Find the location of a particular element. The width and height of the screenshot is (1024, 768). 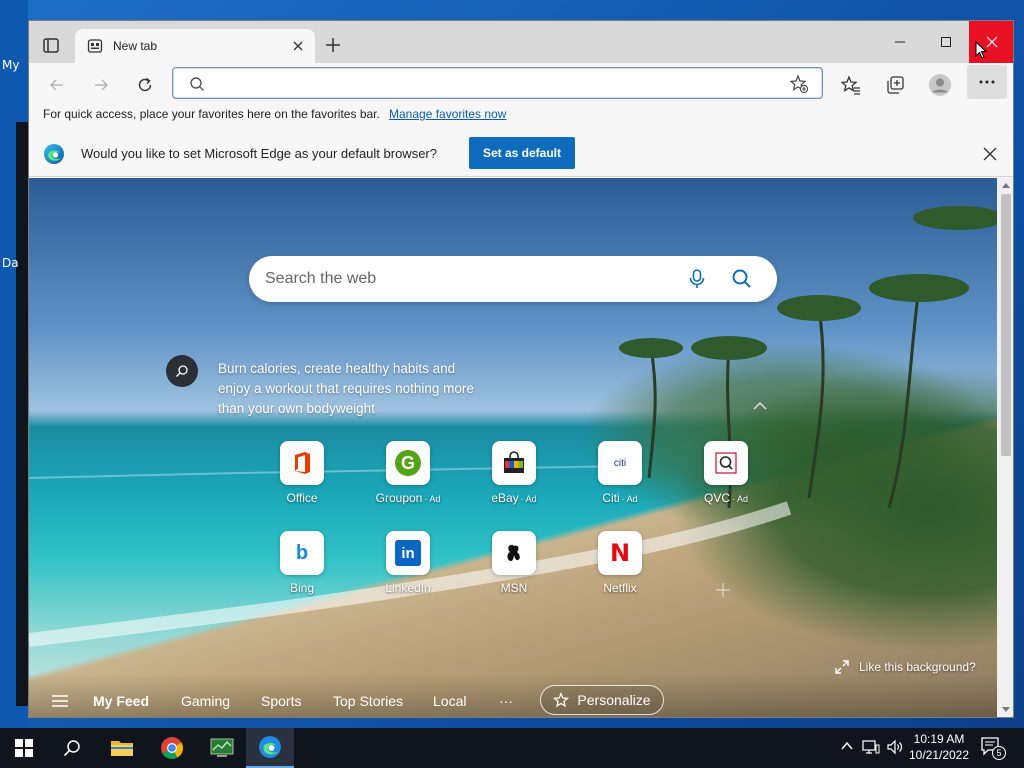

volume-icon is located at coordinates (895, 747).